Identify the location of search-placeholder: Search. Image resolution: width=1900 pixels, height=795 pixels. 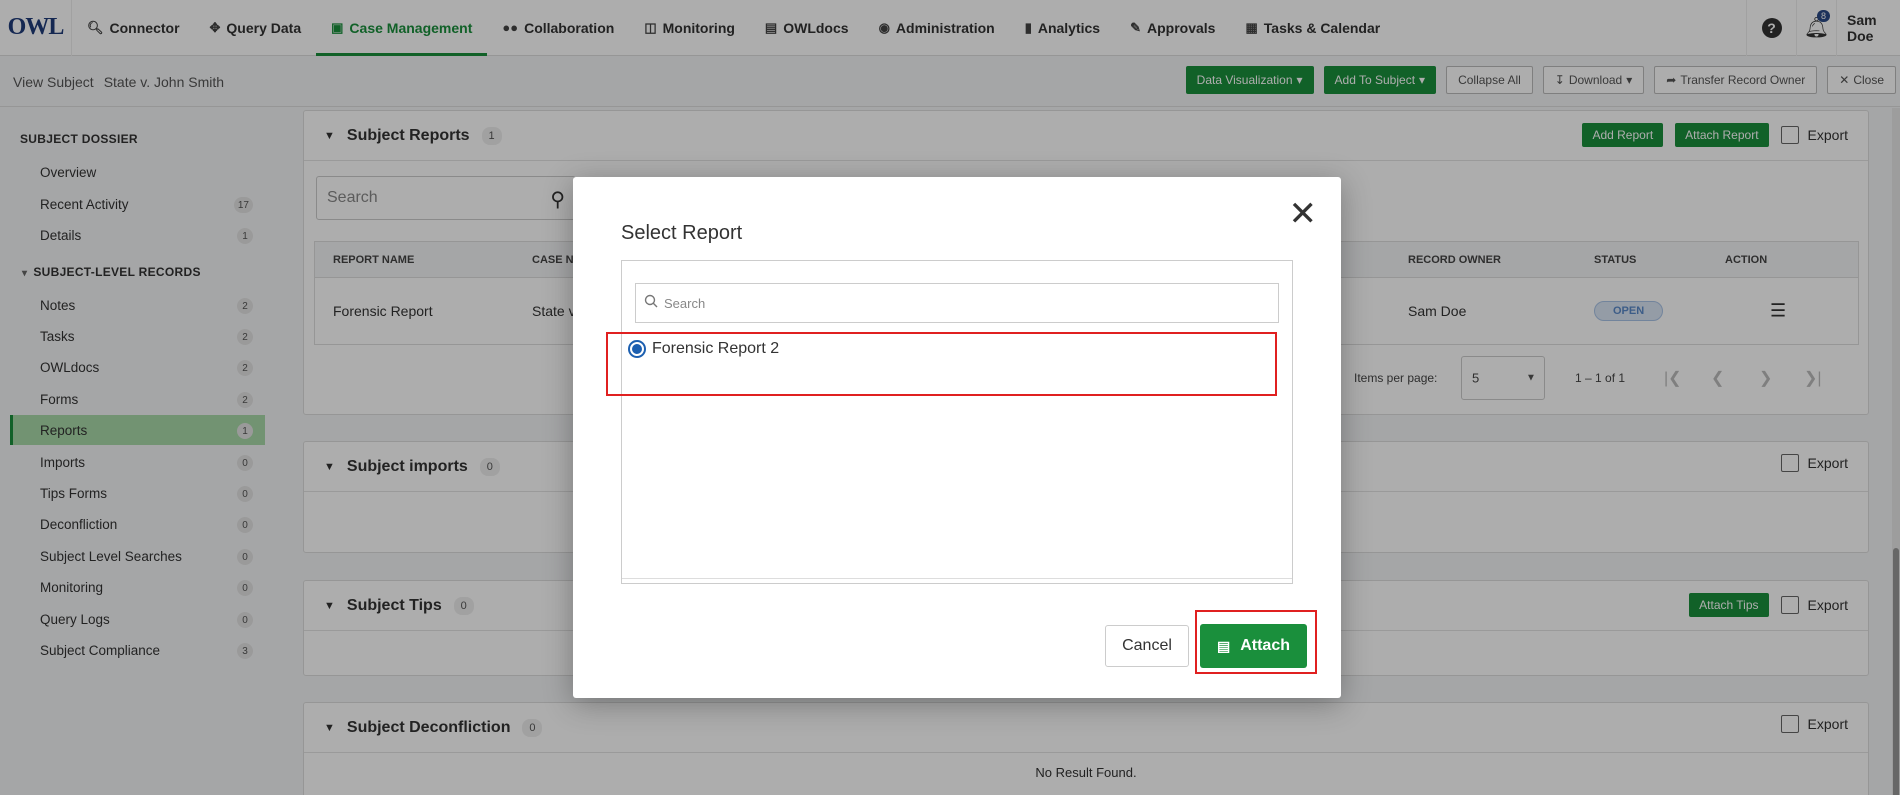
(685, 303).